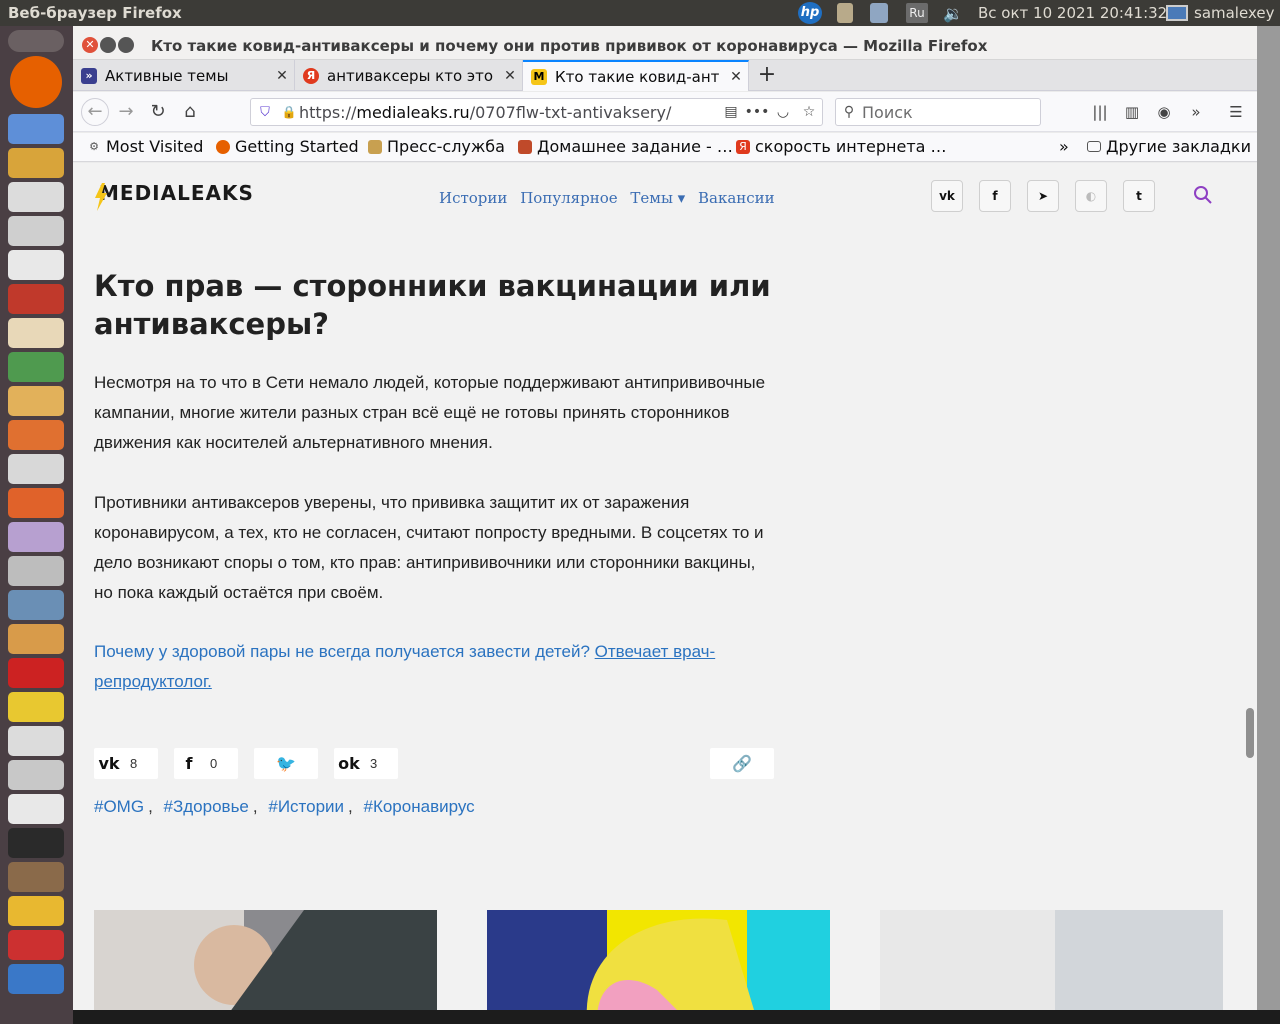 This screenshot has width=1280, height=1024. I want to click on vk-icon: vk, so click(947, 196).